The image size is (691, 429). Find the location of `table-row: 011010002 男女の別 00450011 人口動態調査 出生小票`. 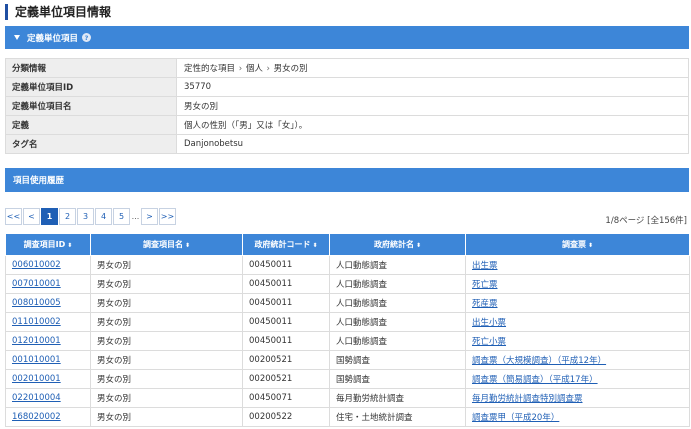

table-row: 011010002 男女の別 00450011 人口動態調査 出生小票 is located at coordinates (347, 322).